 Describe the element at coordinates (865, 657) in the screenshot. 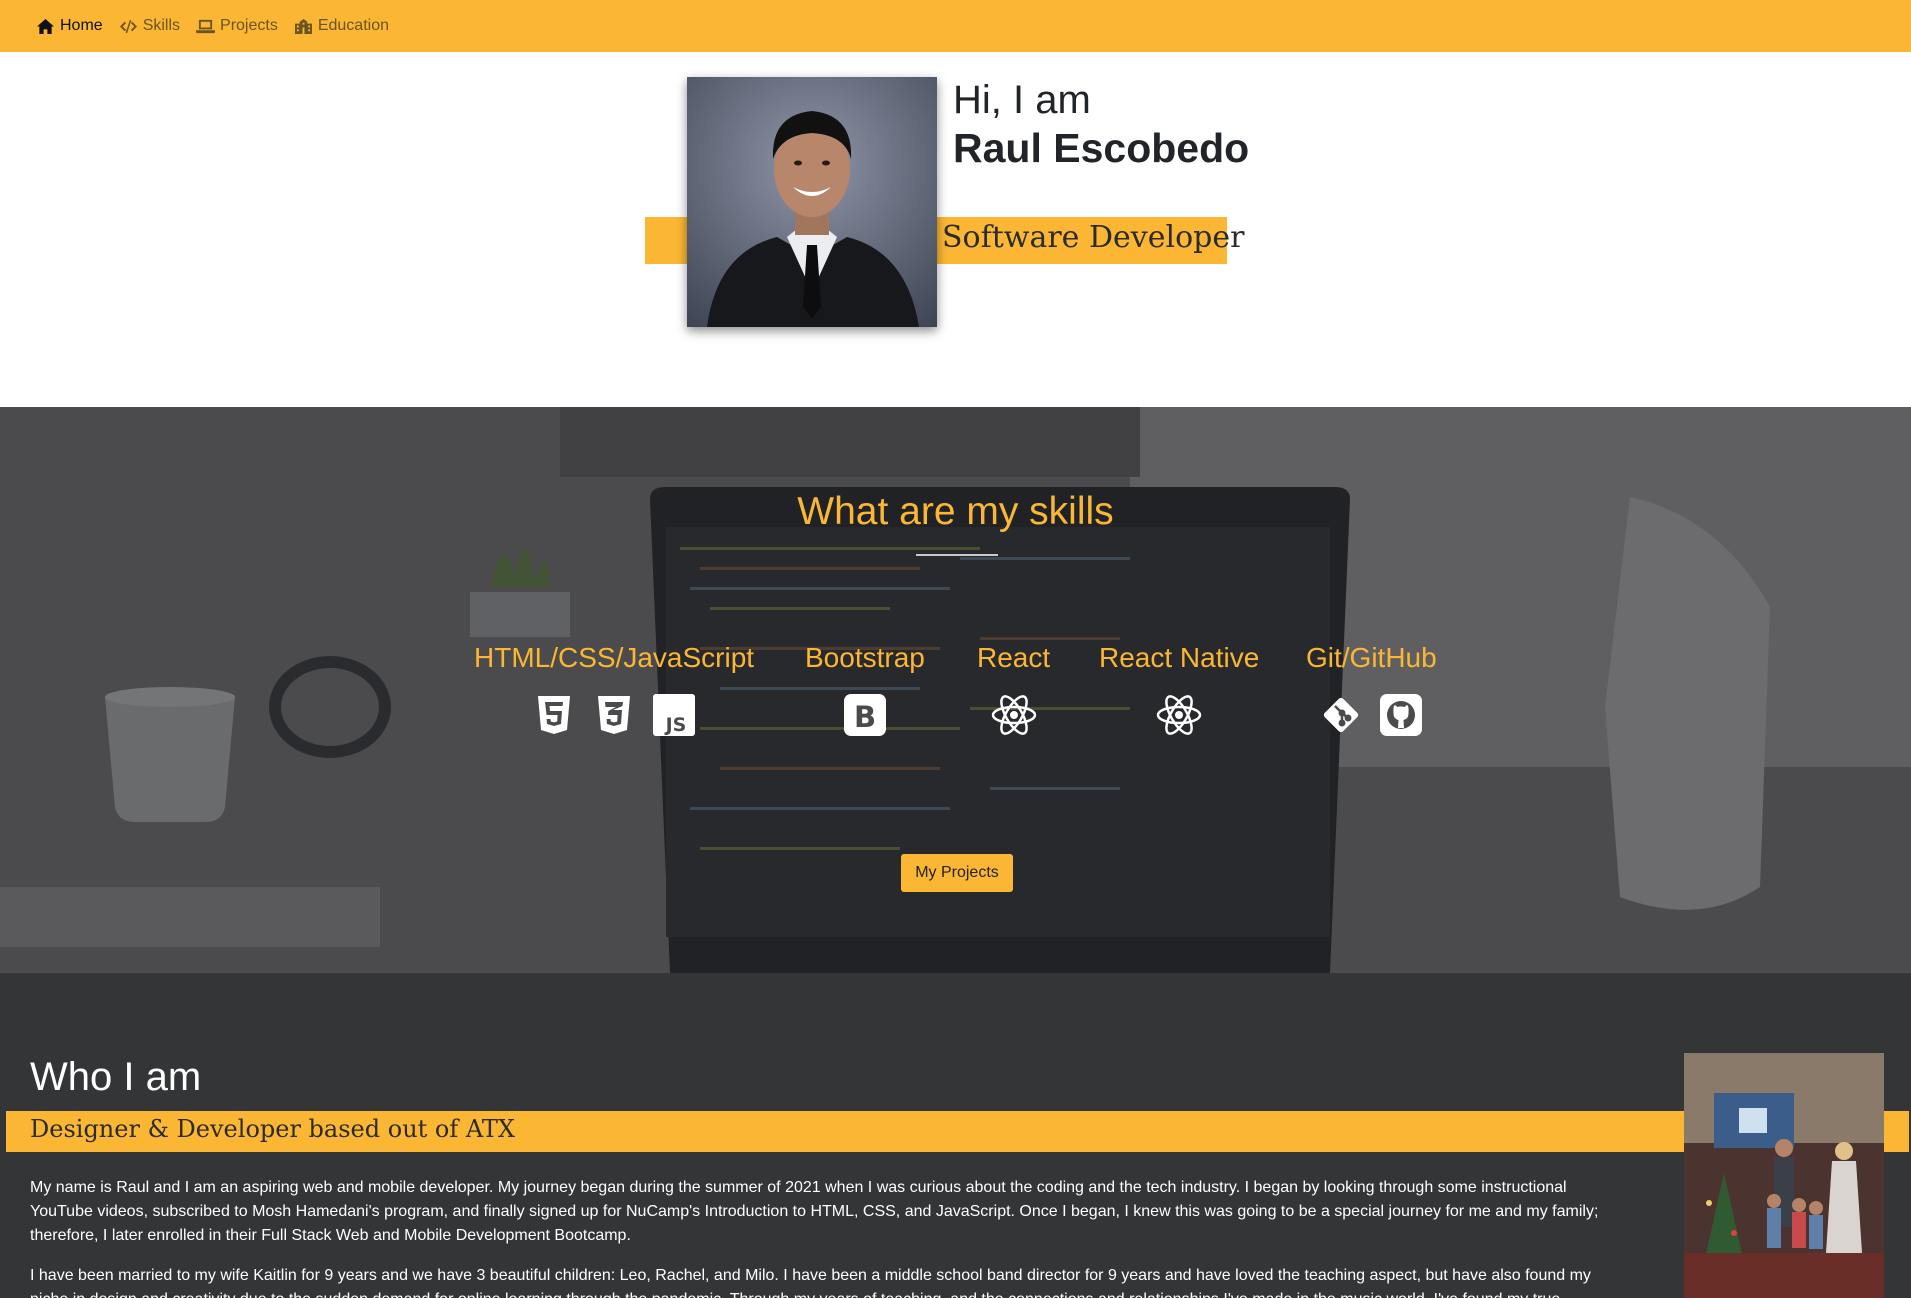

I see `skill-label-bootstrap: Bootstrap` at that location.